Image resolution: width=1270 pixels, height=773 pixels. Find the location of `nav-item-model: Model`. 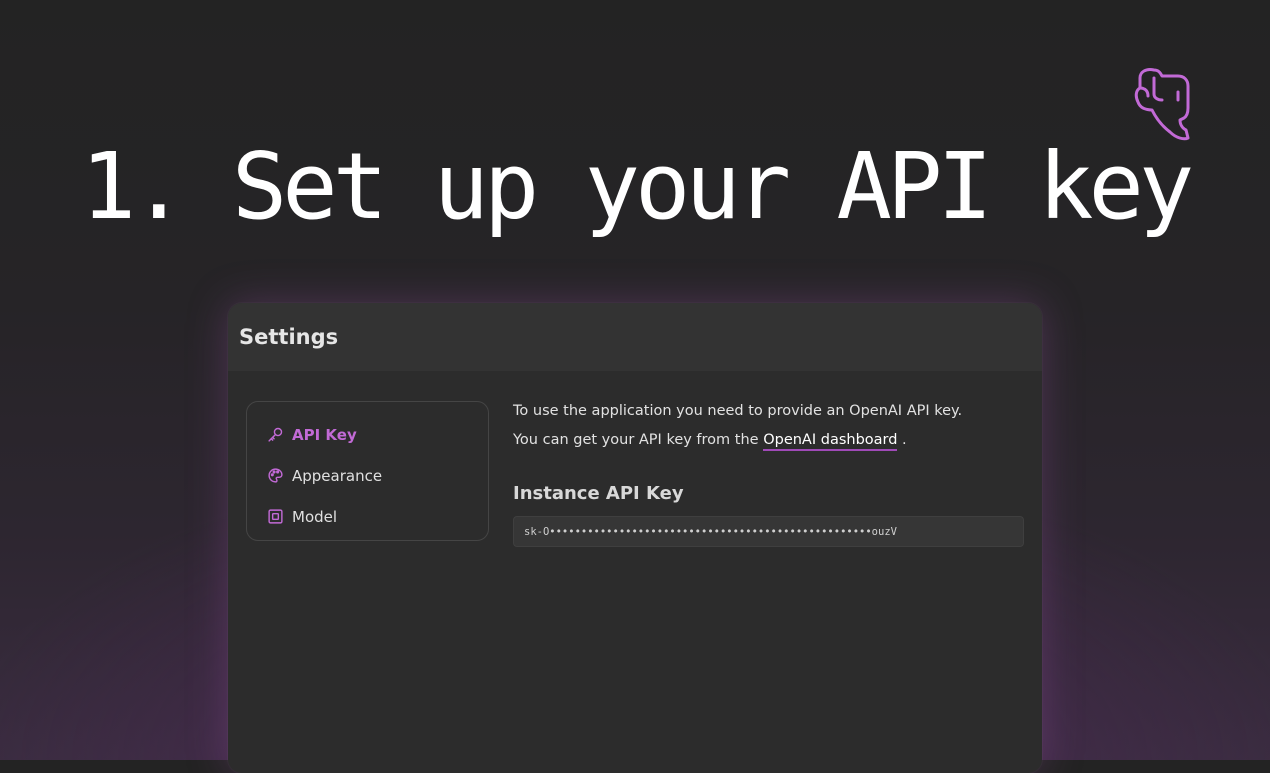

nav-item-model: Model is located at coordinates (367, 516).